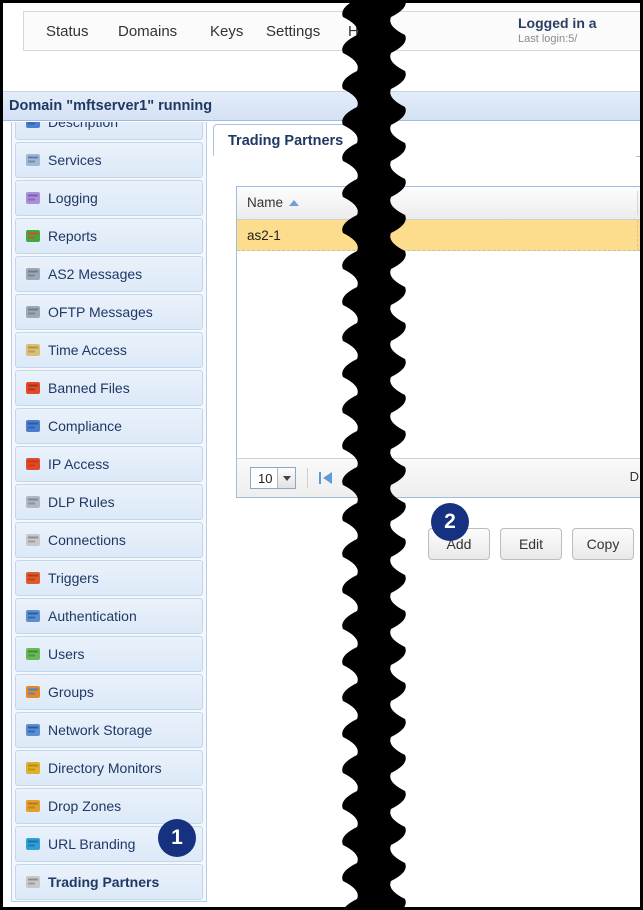 This screenshot has height=910, width=643. Describe the element at coordinates (33, 160) in the screenshot. I see `services-icon` at that location.